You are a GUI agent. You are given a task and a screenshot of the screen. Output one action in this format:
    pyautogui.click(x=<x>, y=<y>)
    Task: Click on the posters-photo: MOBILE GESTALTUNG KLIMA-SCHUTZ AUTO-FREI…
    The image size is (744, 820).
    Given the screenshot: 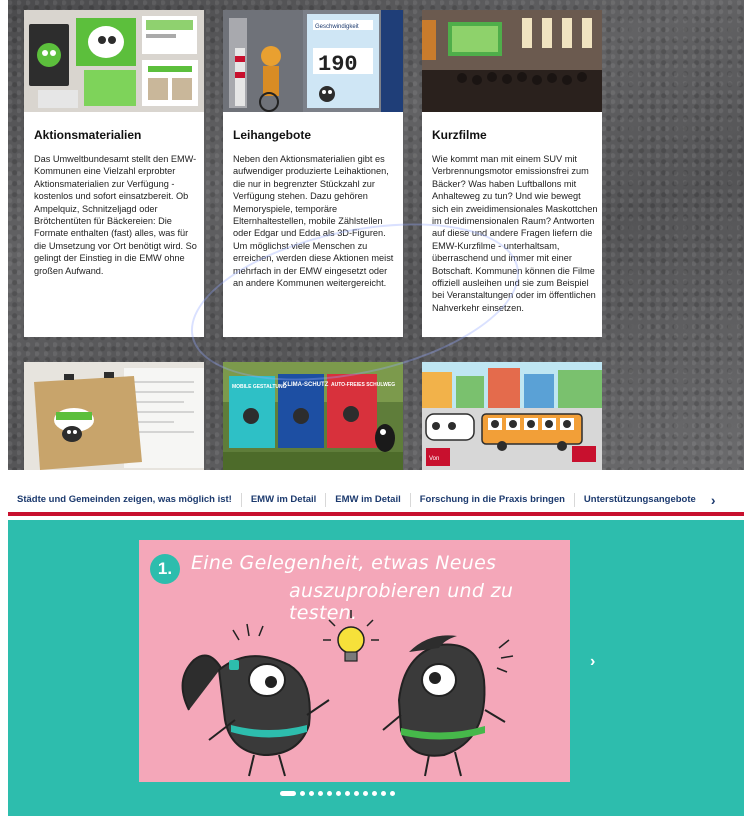 What is the action you would take?
    pyautogui.click(x=313, y=416)
    